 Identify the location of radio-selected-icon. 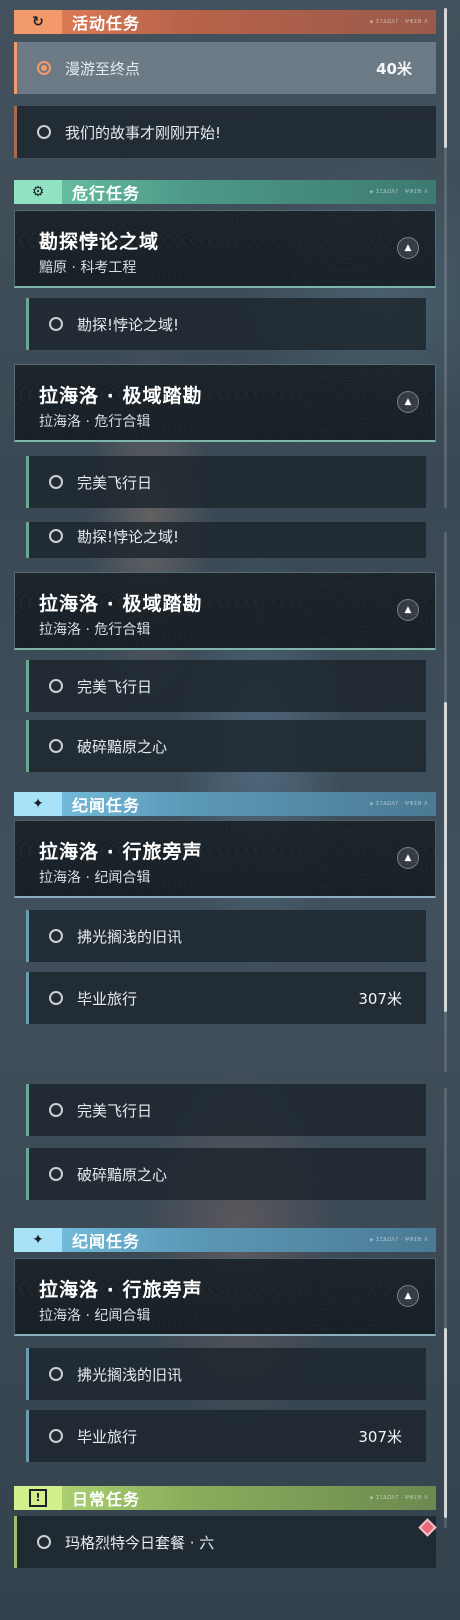
(44, 68).